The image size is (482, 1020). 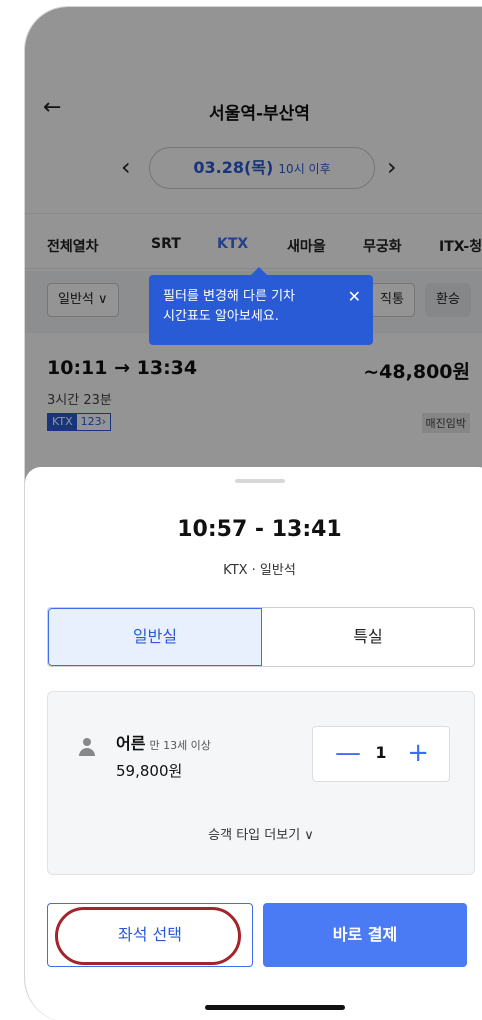 I want to click on header: ← 서울역-부산역, so click(x=253, y=113).